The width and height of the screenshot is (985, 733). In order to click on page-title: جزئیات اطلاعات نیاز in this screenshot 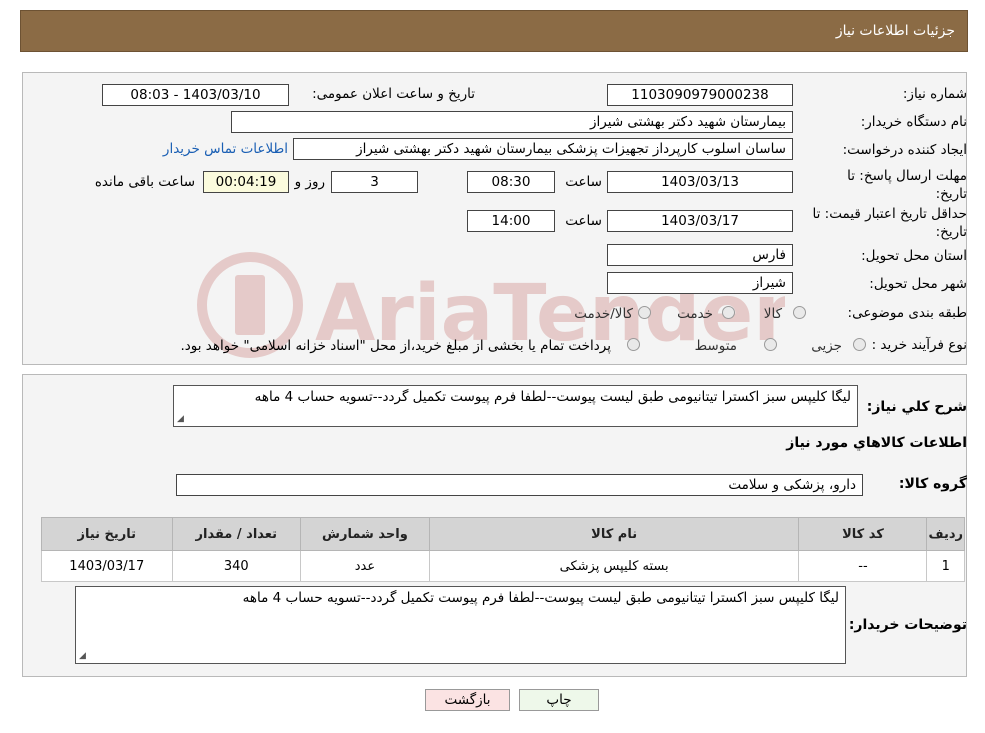, I will do `click(895, 31)`.